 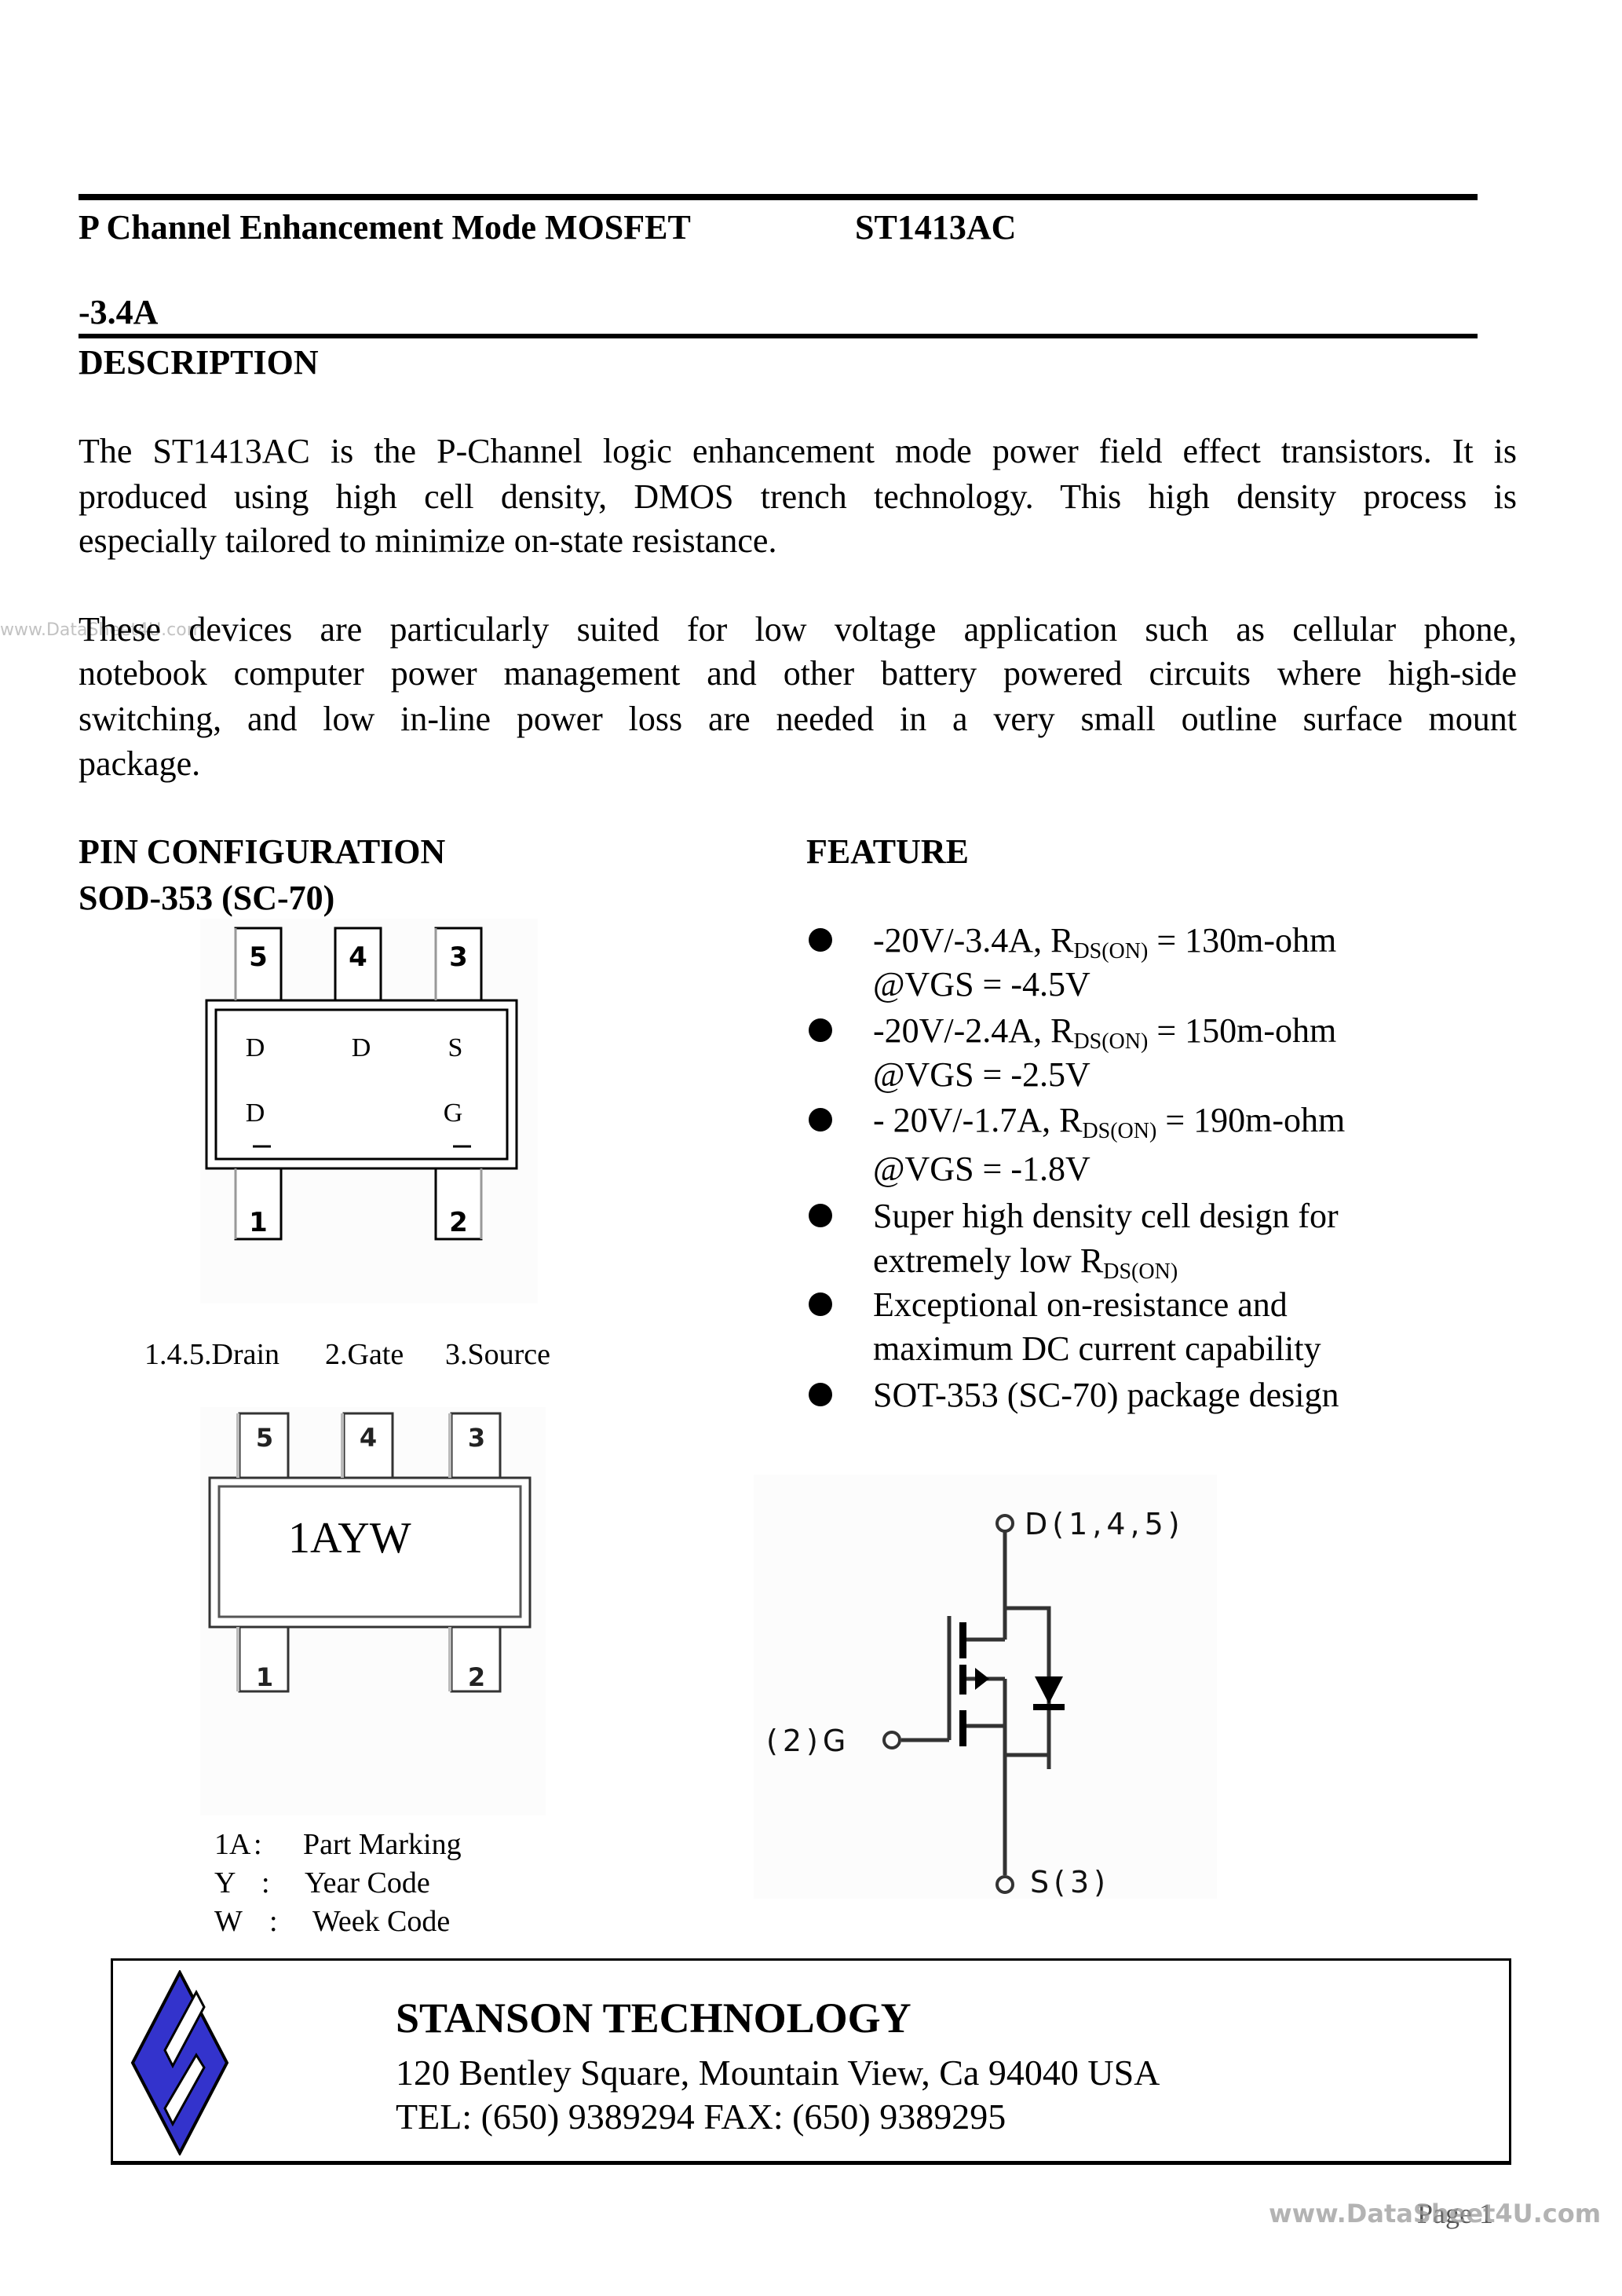 What do you see at coordinates (455, 1048) in the screenshot?
I see `body-pin-label: S` at bounding box center [455, 1048].